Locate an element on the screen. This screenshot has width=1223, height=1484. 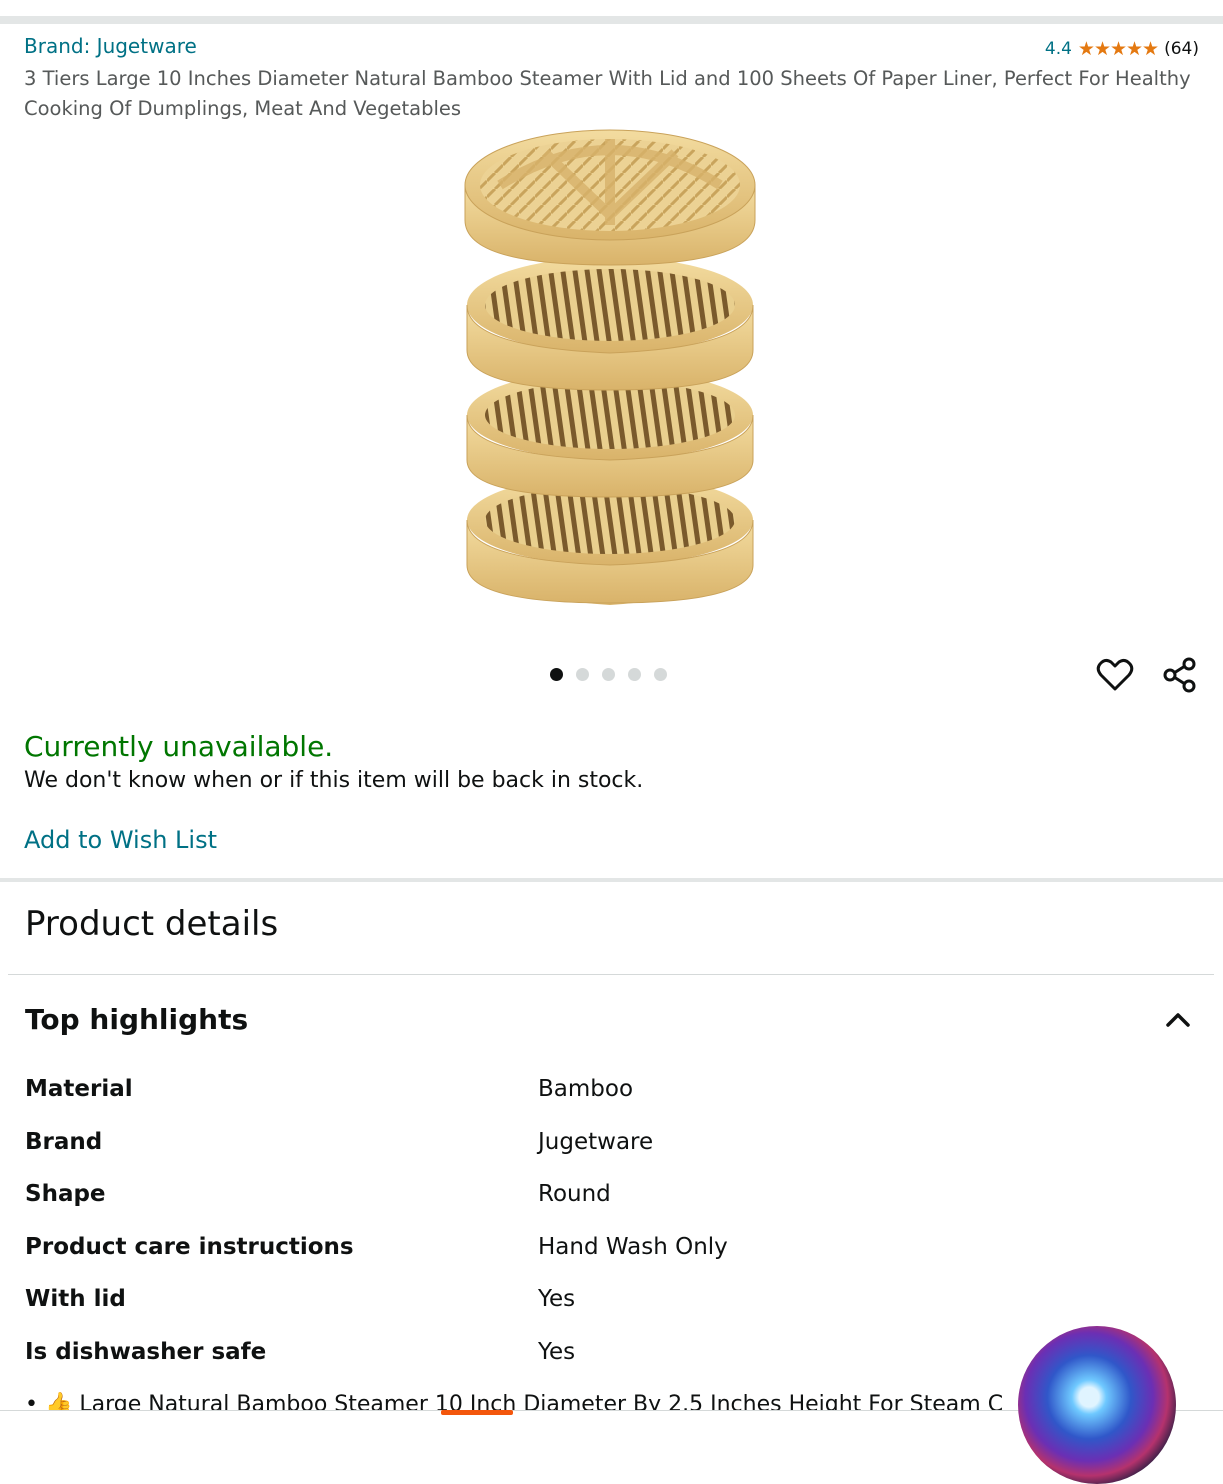
section-divider is located at coordinates (611, 880).